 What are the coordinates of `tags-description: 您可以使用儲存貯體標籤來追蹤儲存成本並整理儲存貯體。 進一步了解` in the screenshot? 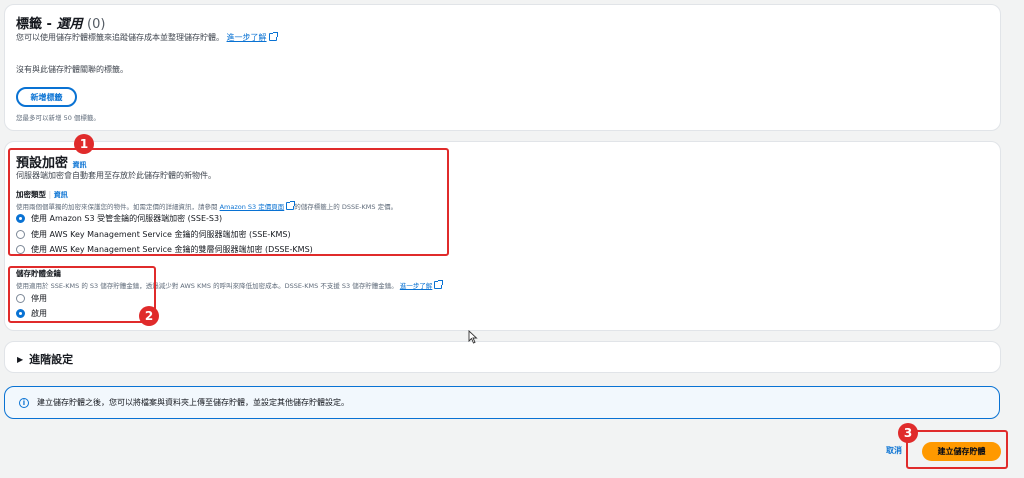 It's located at (147, 37).